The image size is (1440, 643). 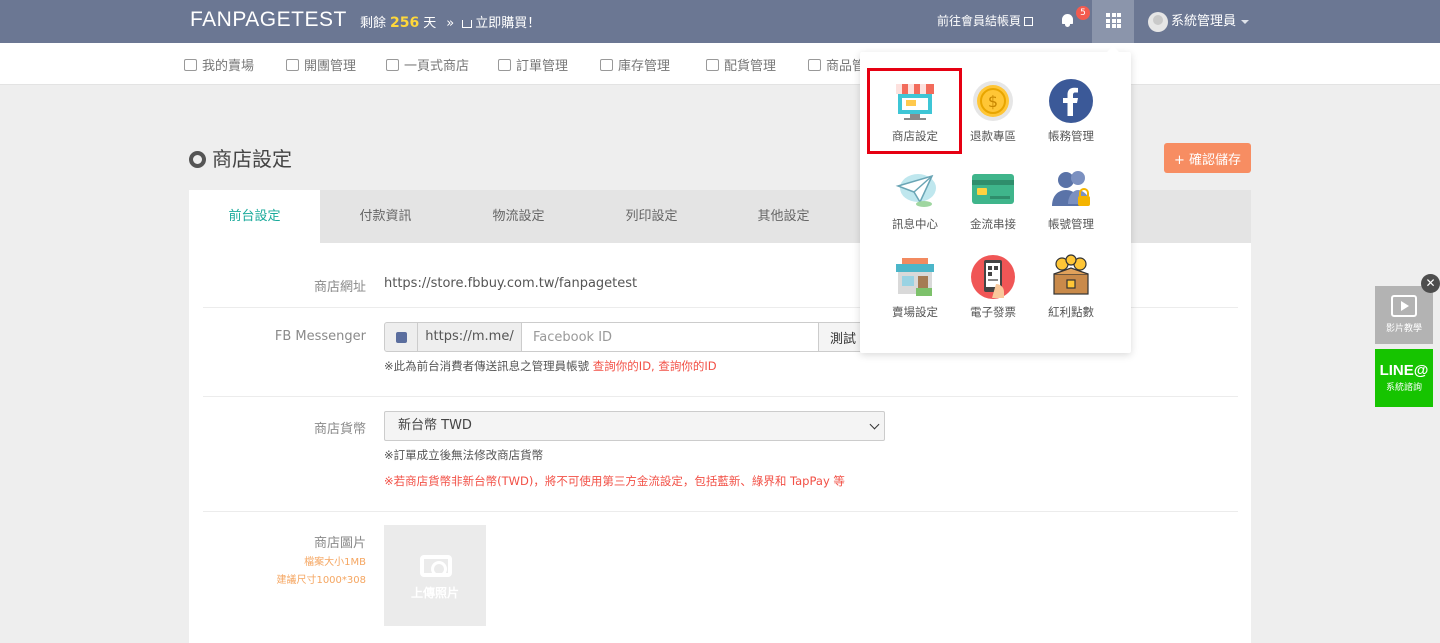 I want to click on gear-icon, so click(x=197, y=159).